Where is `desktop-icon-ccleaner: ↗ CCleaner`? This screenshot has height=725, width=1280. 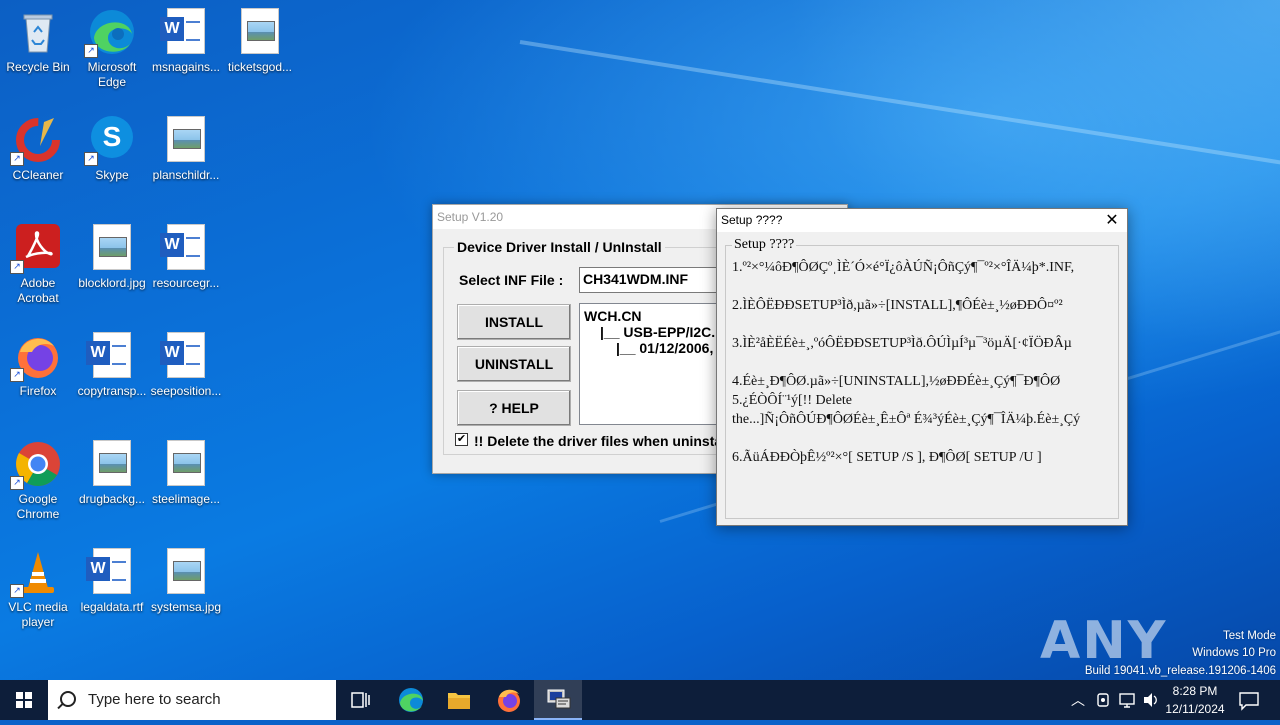
desktop-icon-ccleaner: ↗ CCleaner is located at coordinates (38, 145).